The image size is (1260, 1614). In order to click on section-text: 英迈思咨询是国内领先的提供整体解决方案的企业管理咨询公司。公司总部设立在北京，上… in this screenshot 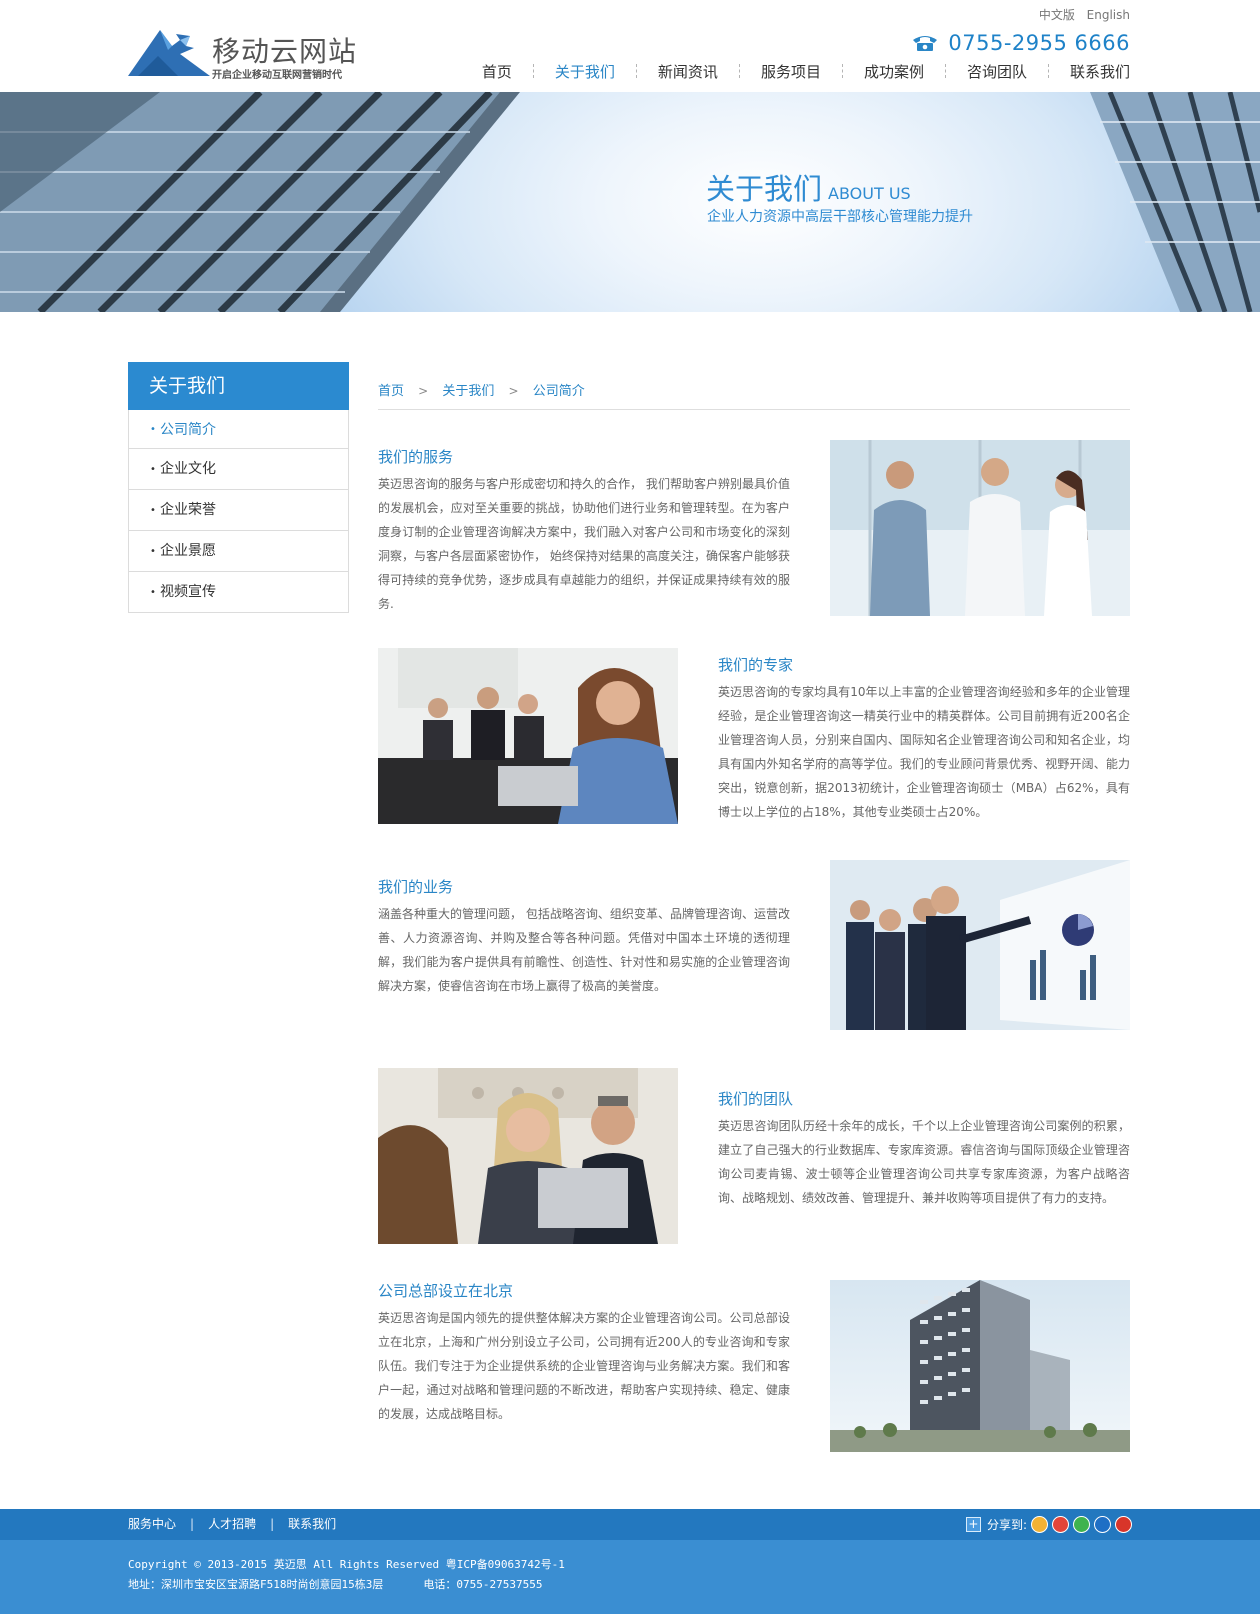, I will do `click(584, 1366)`.